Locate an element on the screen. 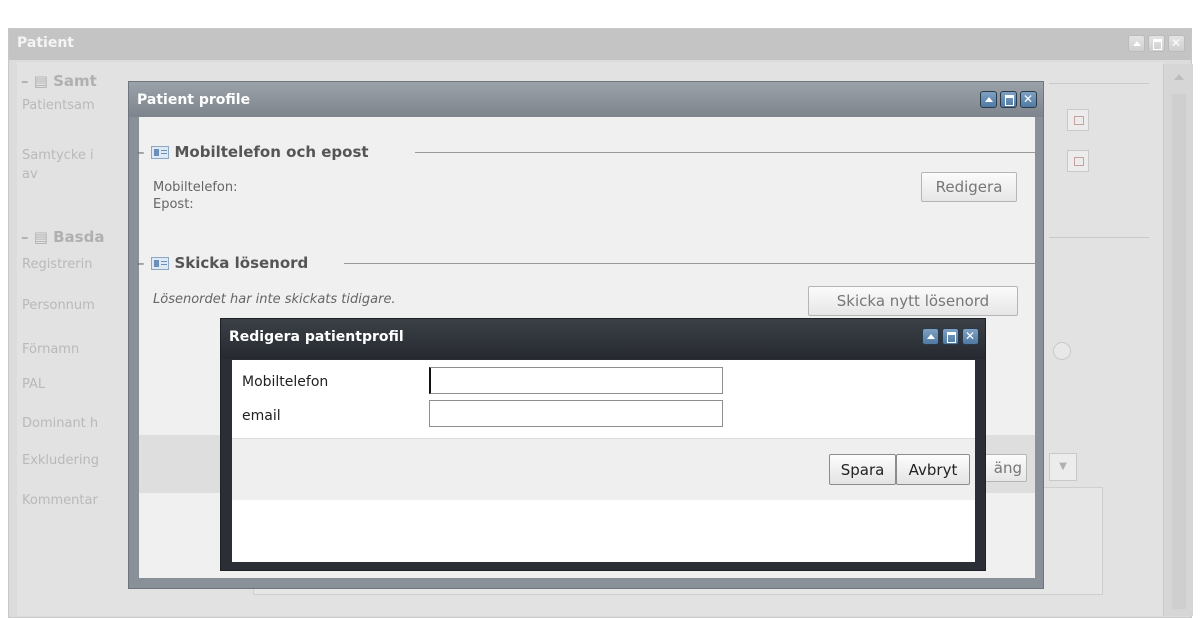 Image resolution: width=1200 pixels, height=618 pixels. edit-profile-footer: Spara Avbryt is located at coordinates (603, 469).